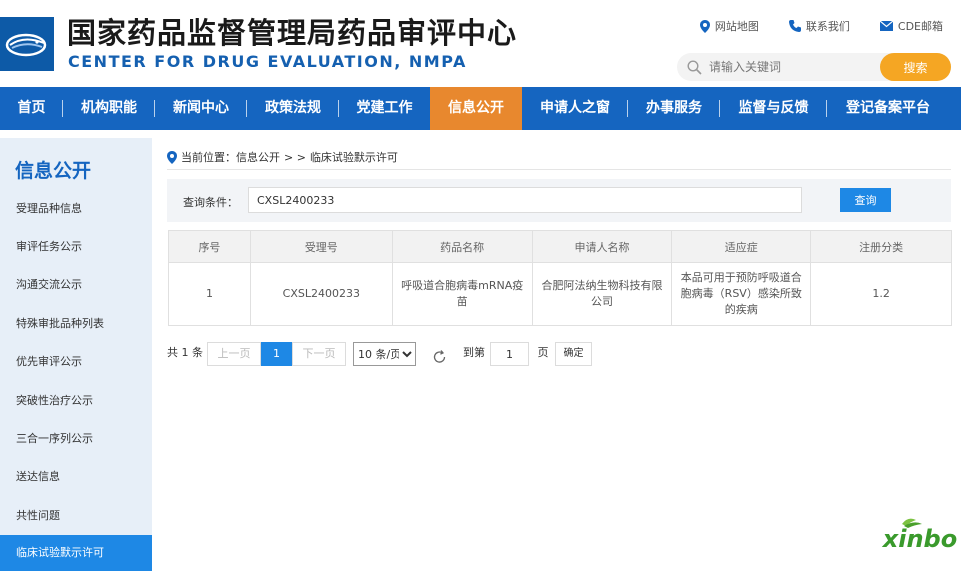 This screenshot has height=571, width=961. I want to click on nav-applicant: 申请人之窗, so click(575, 108).